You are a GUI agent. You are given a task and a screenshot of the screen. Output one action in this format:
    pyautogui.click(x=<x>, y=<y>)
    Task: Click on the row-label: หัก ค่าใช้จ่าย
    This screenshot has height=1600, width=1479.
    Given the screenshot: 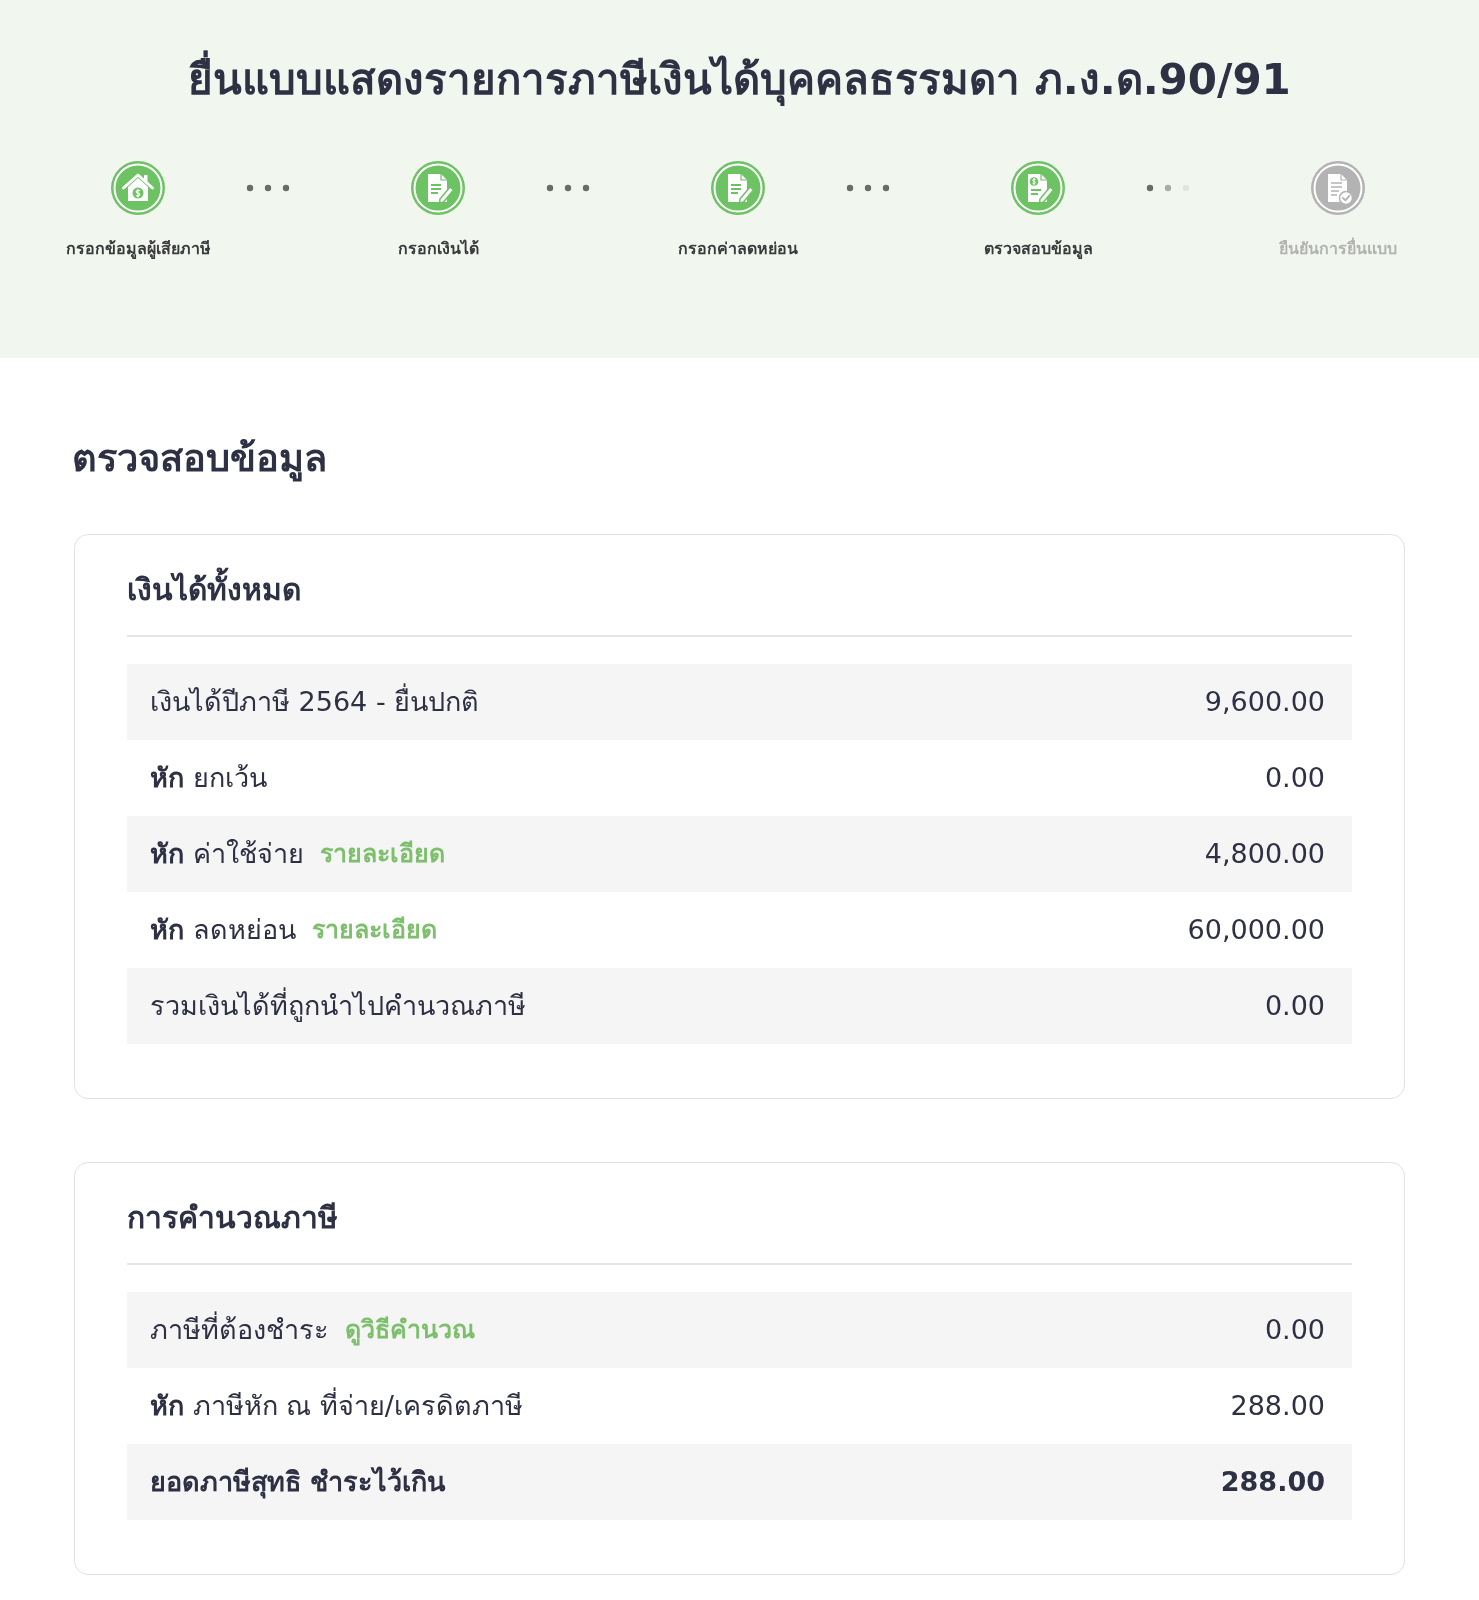 What is the action you would take?
    pyautogui.click(x=227, y=854)
    